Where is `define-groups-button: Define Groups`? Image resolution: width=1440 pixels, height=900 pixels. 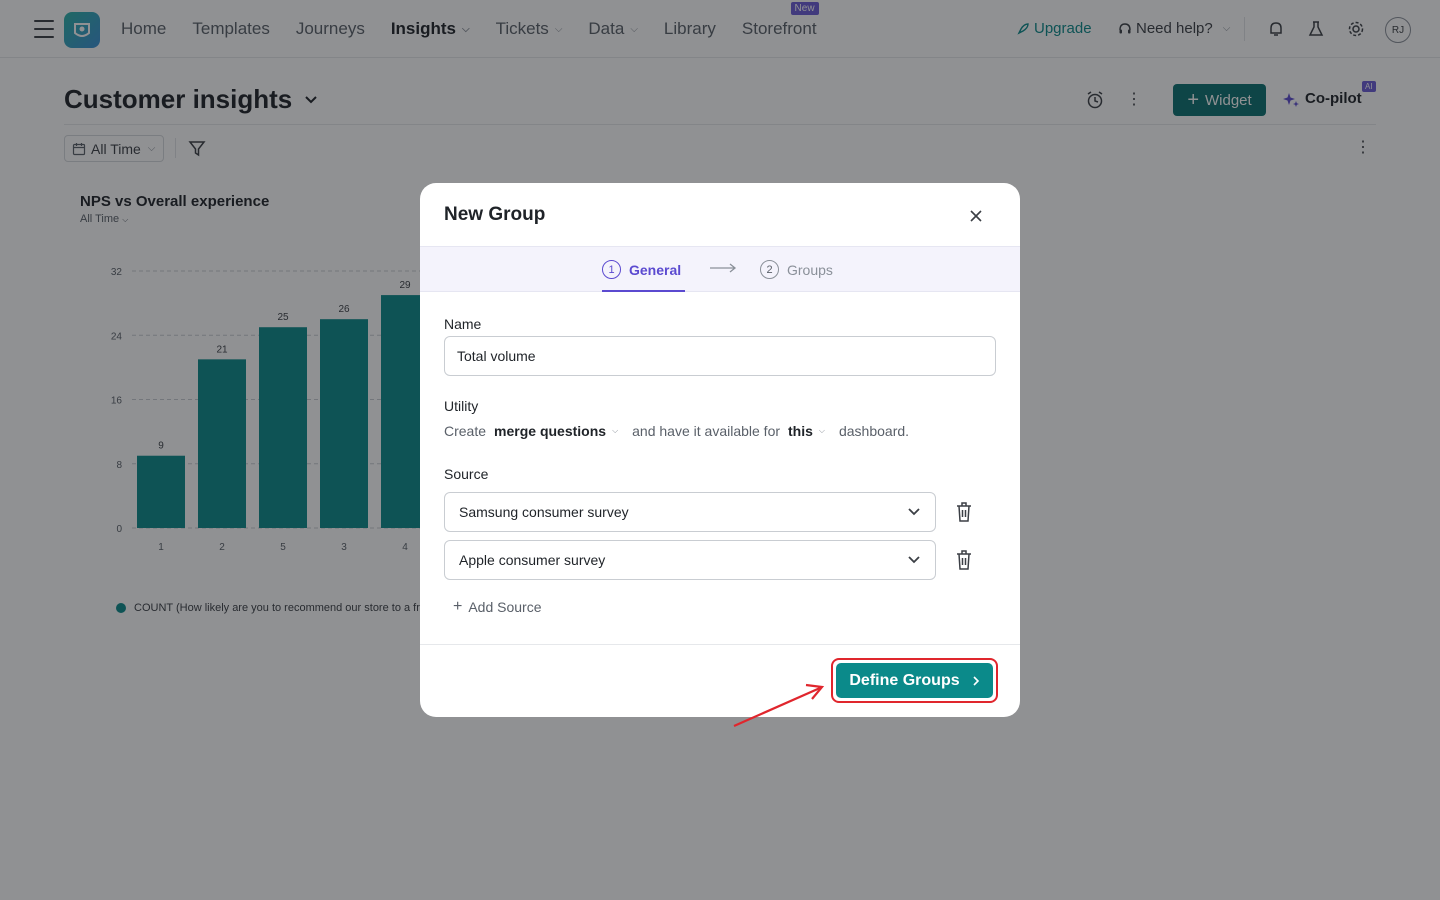 define-groups-button: Define Groups is located at coordinates (914, 680).